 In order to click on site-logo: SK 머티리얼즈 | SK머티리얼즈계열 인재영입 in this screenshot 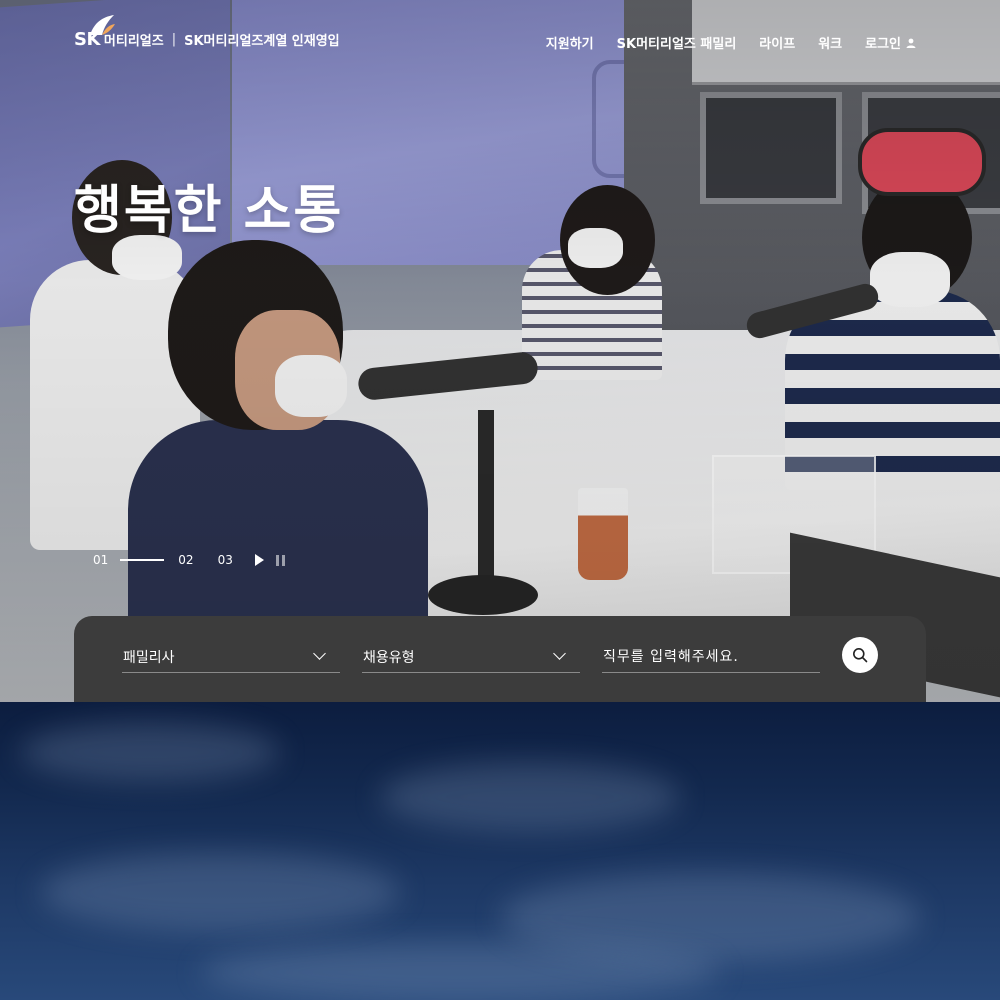, I will do `click(207, 32)`.